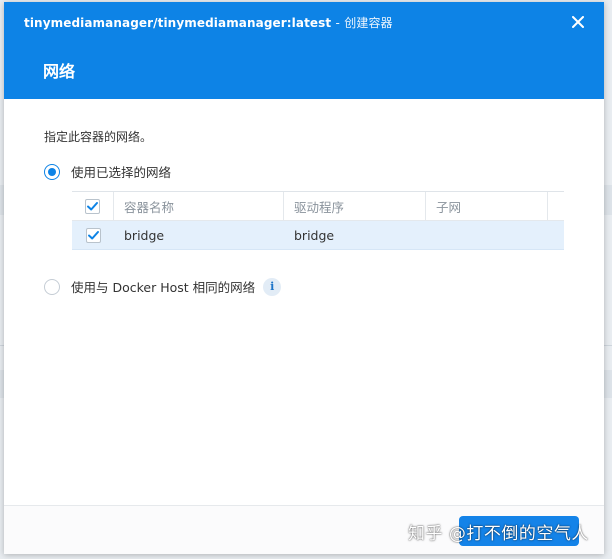  I want to click on radio-host-network: 使用与 Docker Host 相同的网络 i, so click(163, 286).